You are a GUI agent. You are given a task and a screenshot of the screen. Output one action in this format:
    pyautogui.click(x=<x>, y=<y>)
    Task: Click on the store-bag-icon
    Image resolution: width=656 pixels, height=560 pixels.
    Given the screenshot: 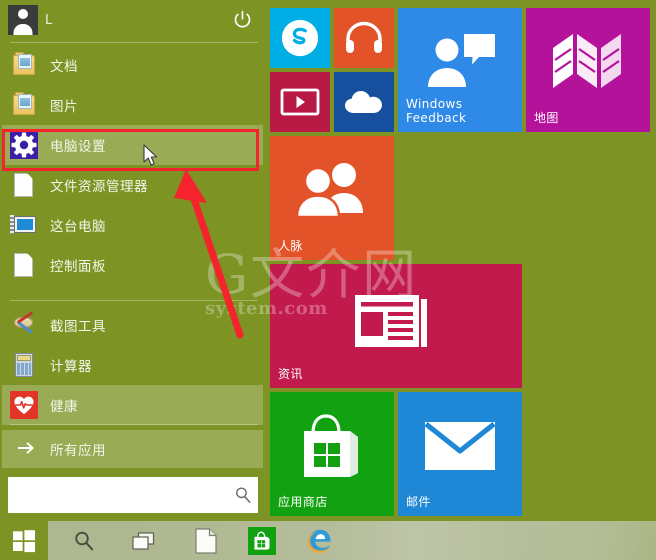 What is the action you would take?
    pyautogui.click(x=262, y=540)
    